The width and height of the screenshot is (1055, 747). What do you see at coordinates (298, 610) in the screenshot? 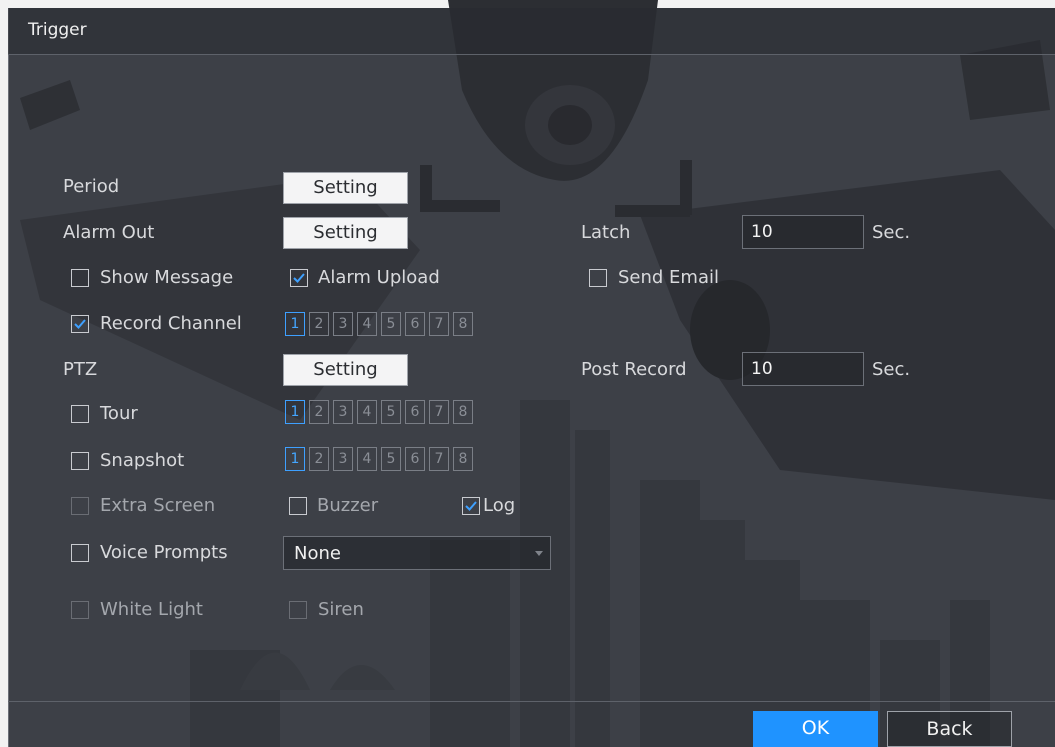
I see `siren-checkbox` at bounding box center [298, 610].